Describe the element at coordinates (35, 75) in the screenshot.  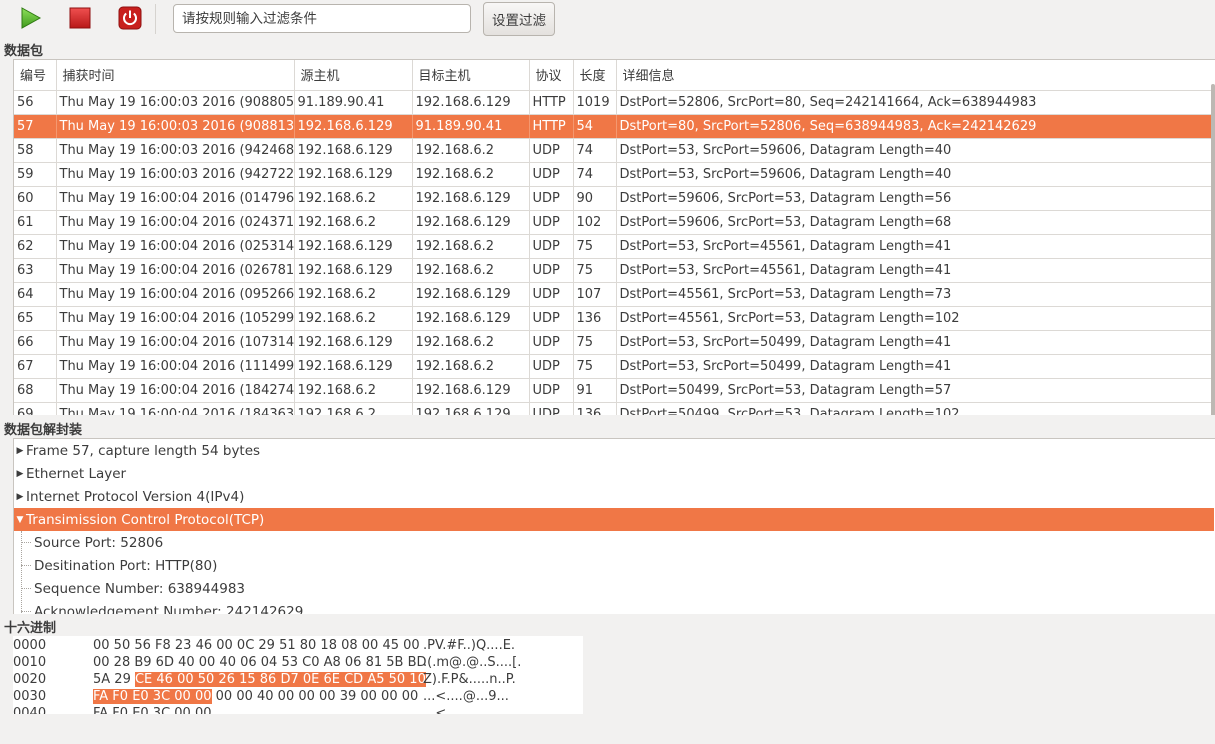
I see `column-header: 编号` at that location.